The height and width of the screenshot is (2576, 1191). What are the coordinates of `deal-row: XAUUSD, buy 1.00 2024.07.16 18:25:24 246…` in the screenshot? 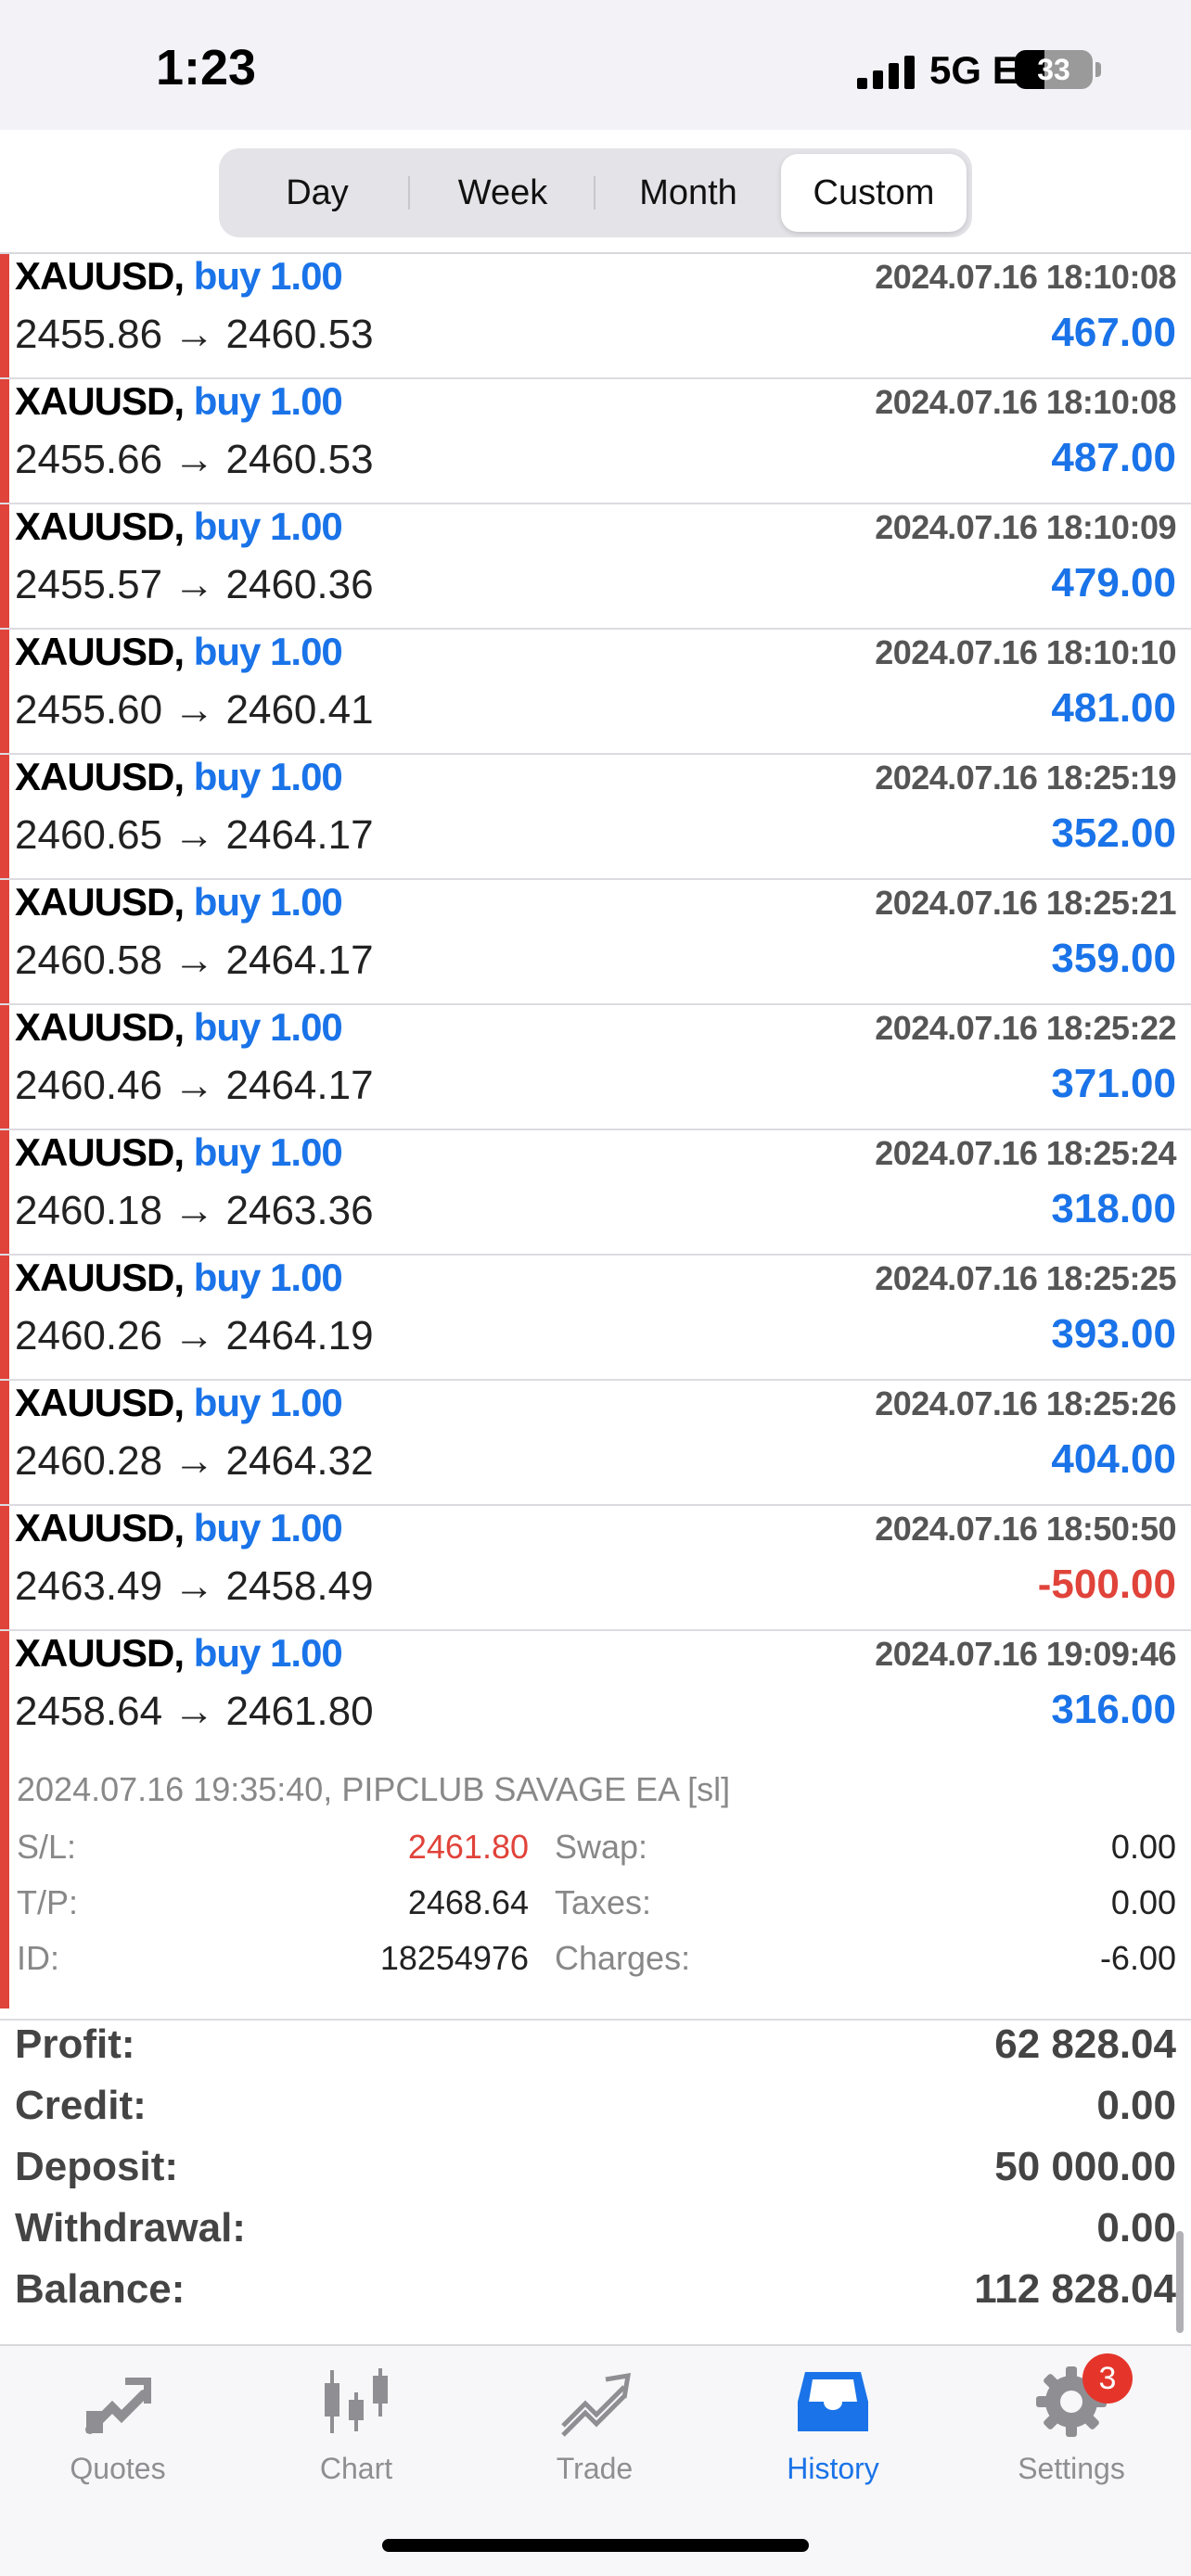 It's located at (595, 1193).